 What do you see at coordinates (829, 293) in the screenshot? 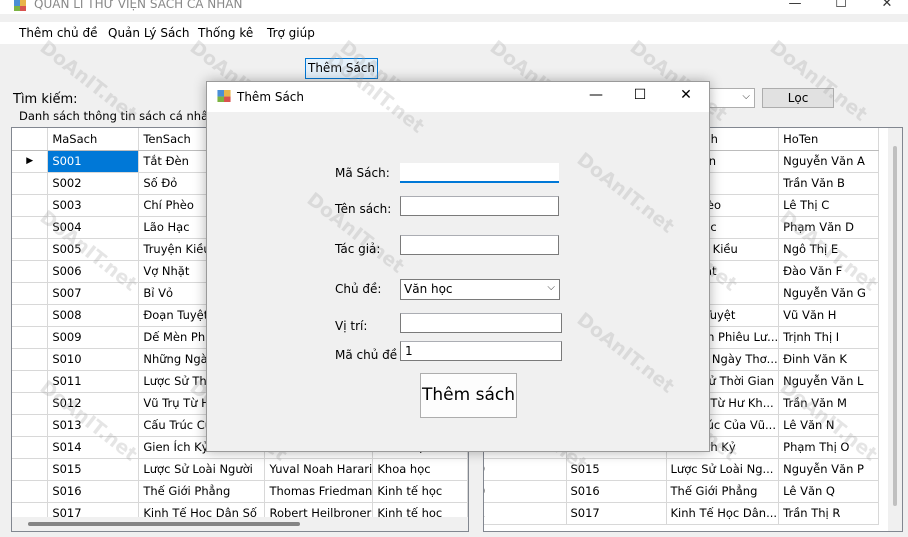
I see `table-cell: Nguyễn Văn G` at bounding box center [829, 293].